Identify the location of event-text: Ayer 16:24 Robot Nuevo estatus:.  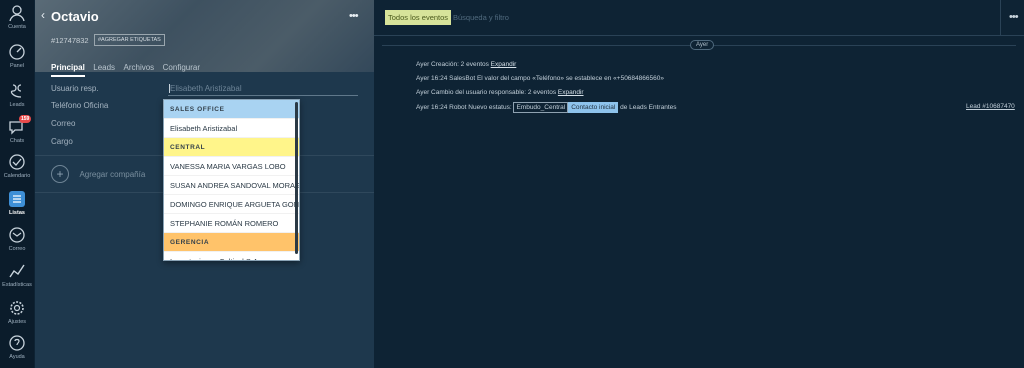
(464, 107).